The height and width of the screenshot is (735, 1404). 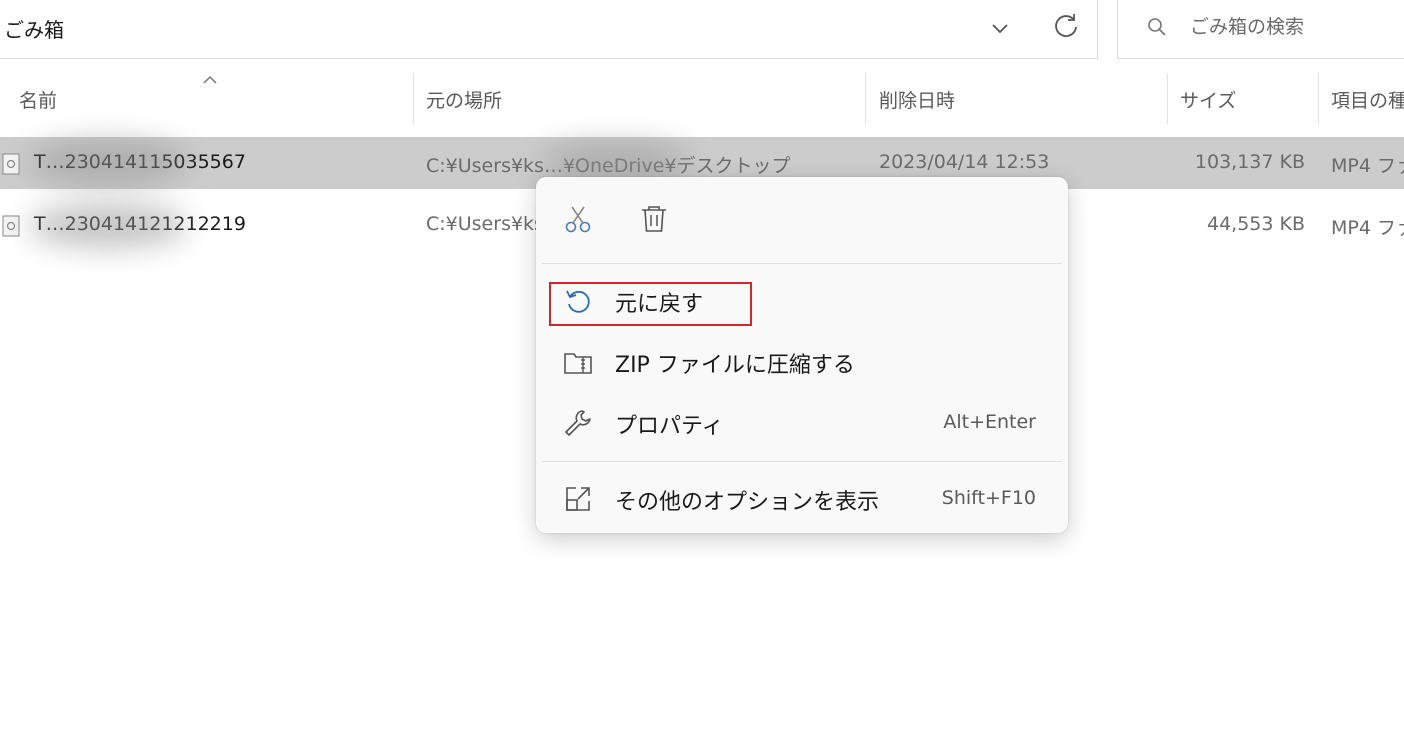 What do you see at coordinates (669, 426) in the screenshot?
I see `menu-item-label: プロパティ` at bounding box center [669, 426].